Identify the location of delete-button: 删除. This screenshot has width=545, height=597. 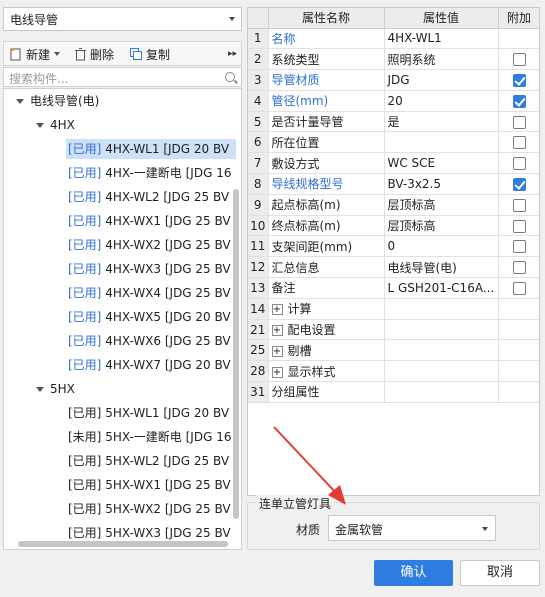
(94, 54).